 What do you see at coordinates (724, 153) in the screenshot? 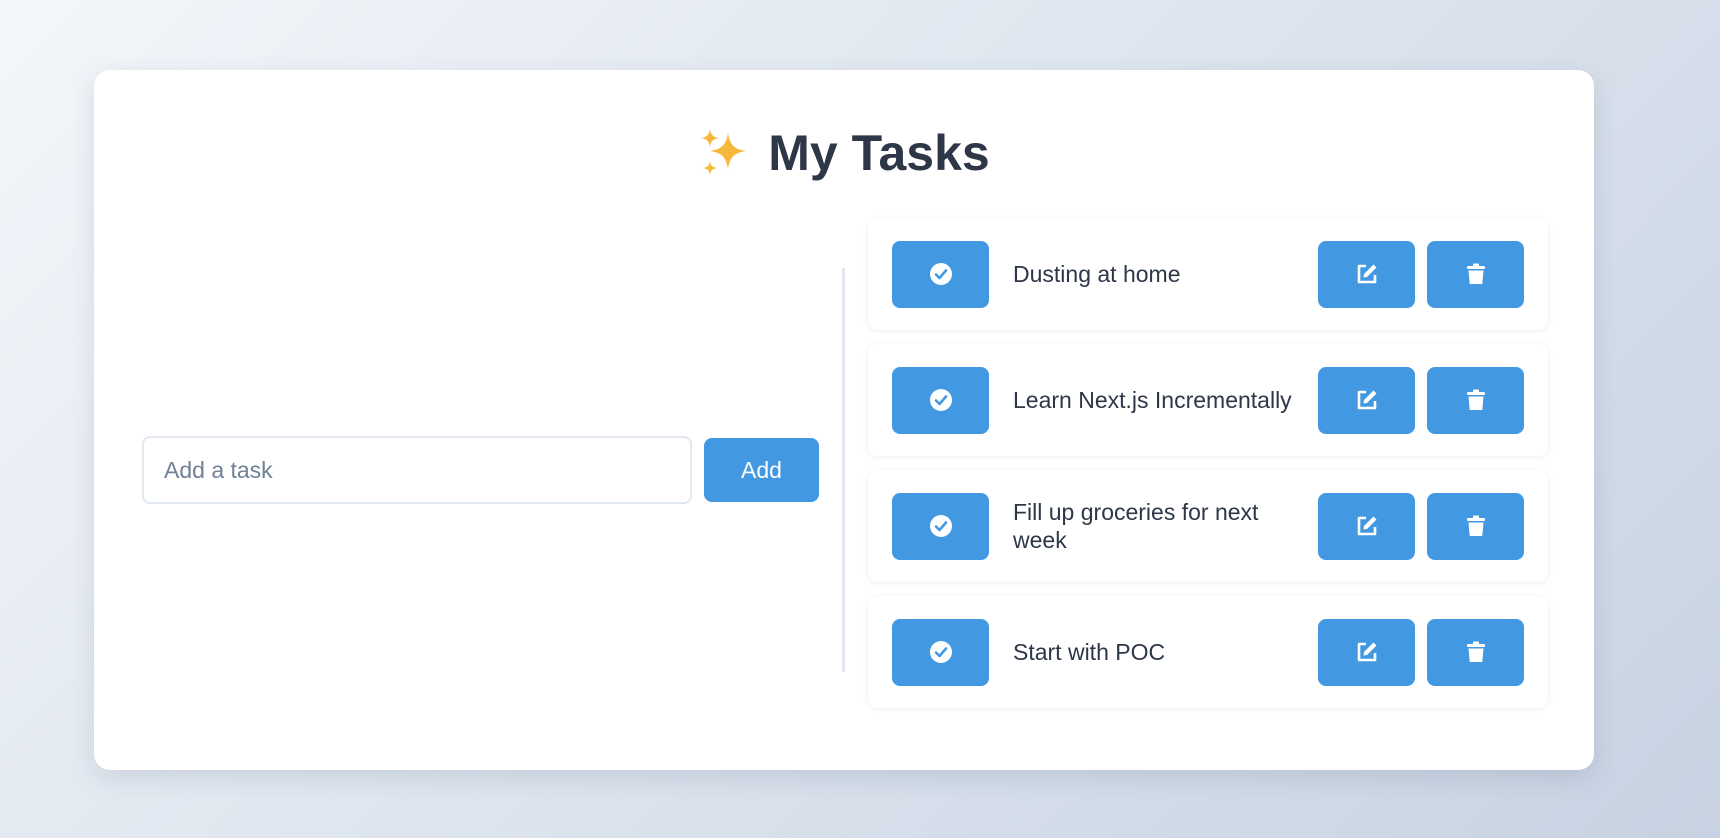
I see `sparkles-icon` at bounding box center [724, 153].